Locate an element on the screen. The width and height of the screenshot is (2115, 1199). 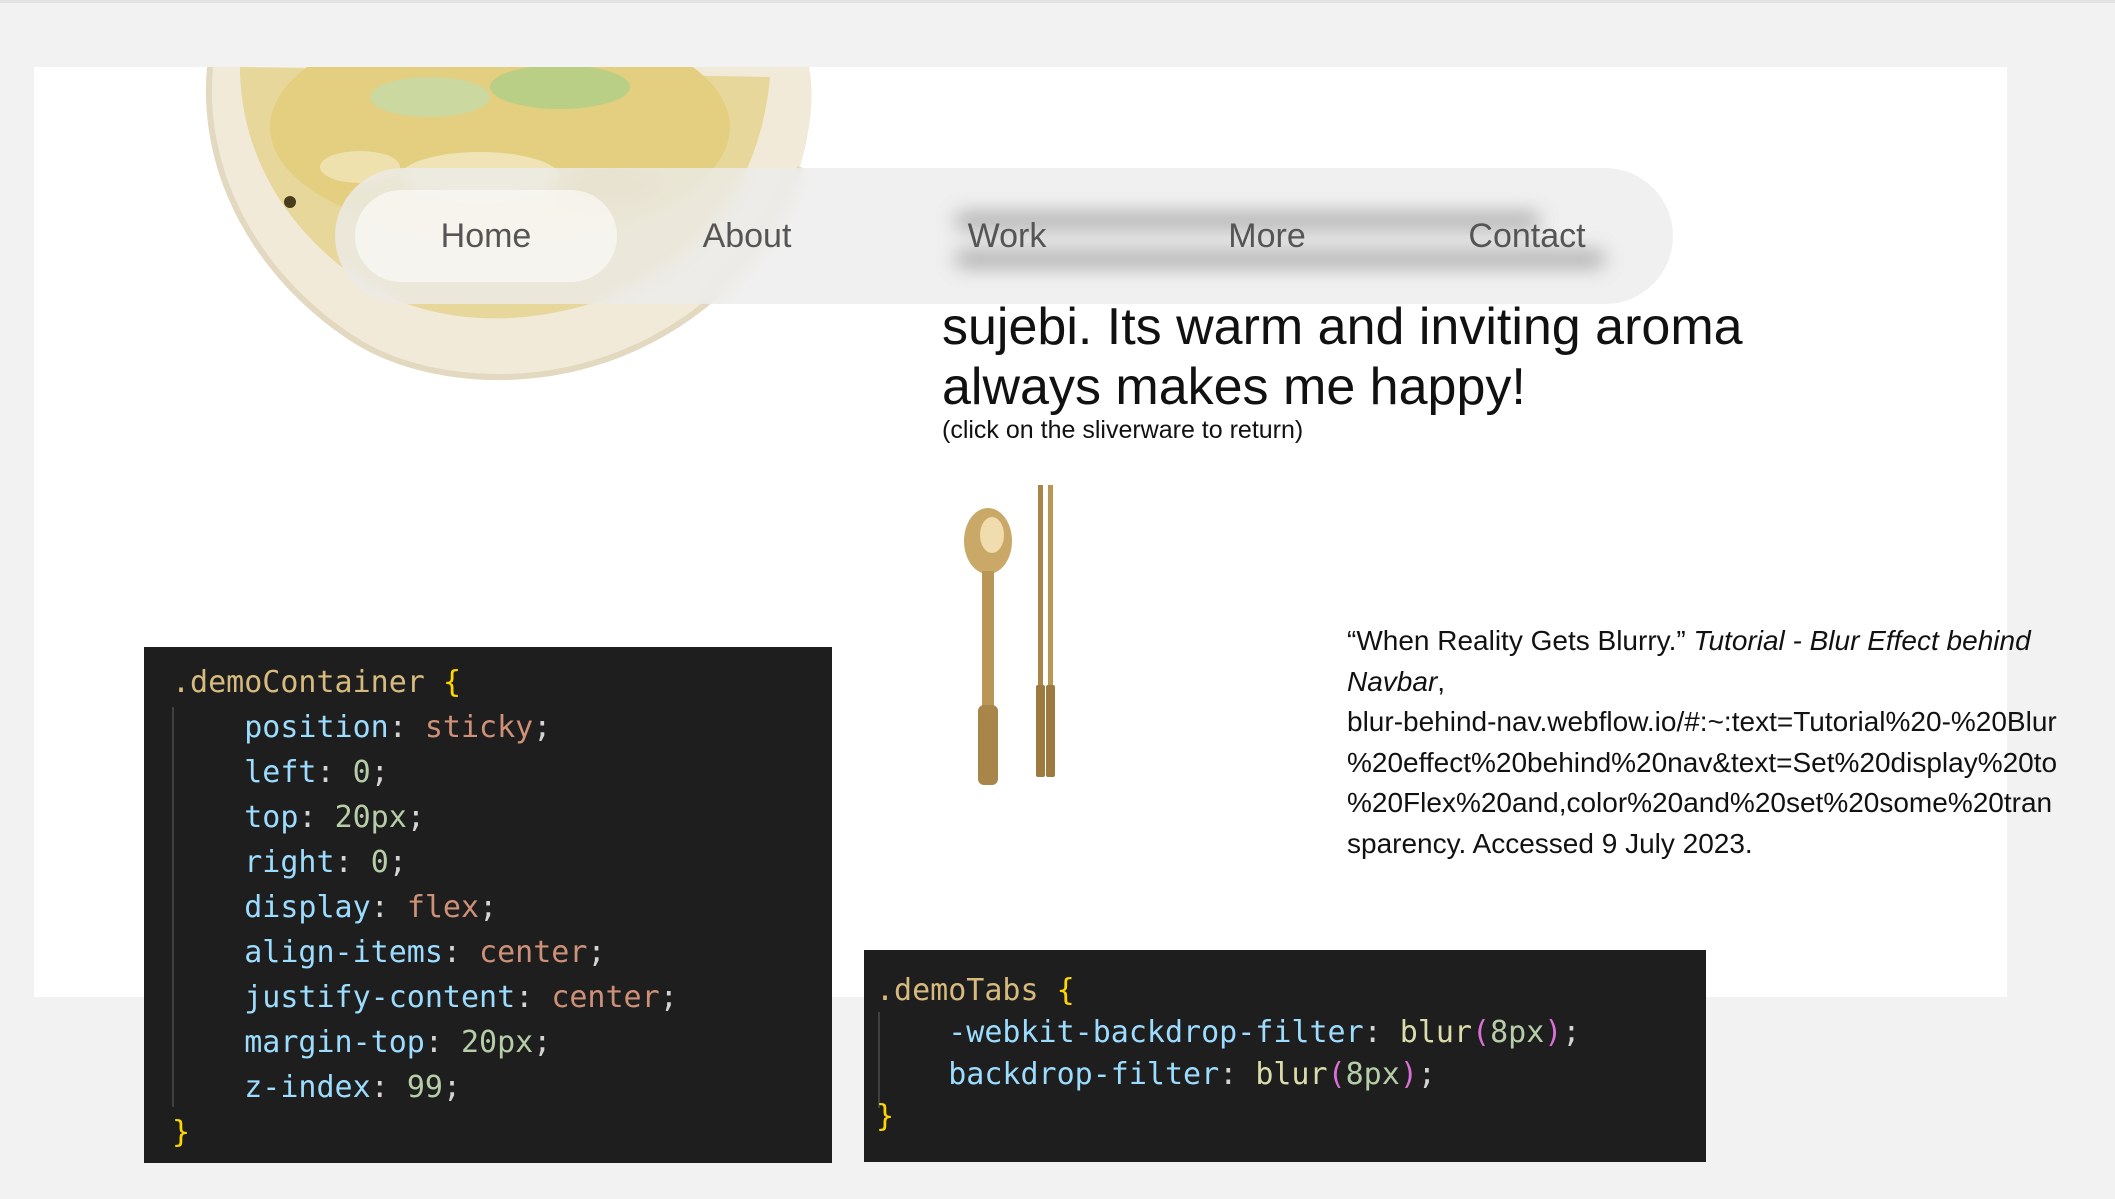
citation-line-2: Navbar, is located at coordinates (1727, 682).